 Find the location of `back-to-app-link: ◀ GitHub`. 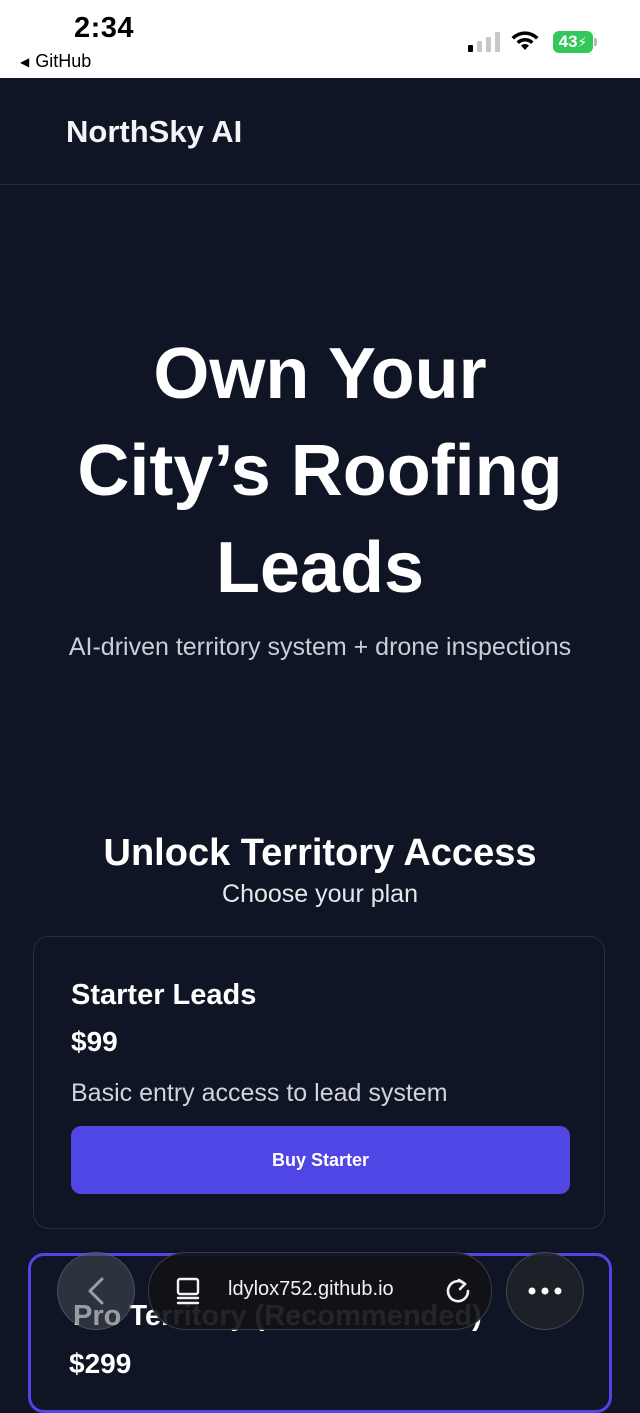

back-to-app-link: ◀ GitHub is located at coordinates (55, 61).